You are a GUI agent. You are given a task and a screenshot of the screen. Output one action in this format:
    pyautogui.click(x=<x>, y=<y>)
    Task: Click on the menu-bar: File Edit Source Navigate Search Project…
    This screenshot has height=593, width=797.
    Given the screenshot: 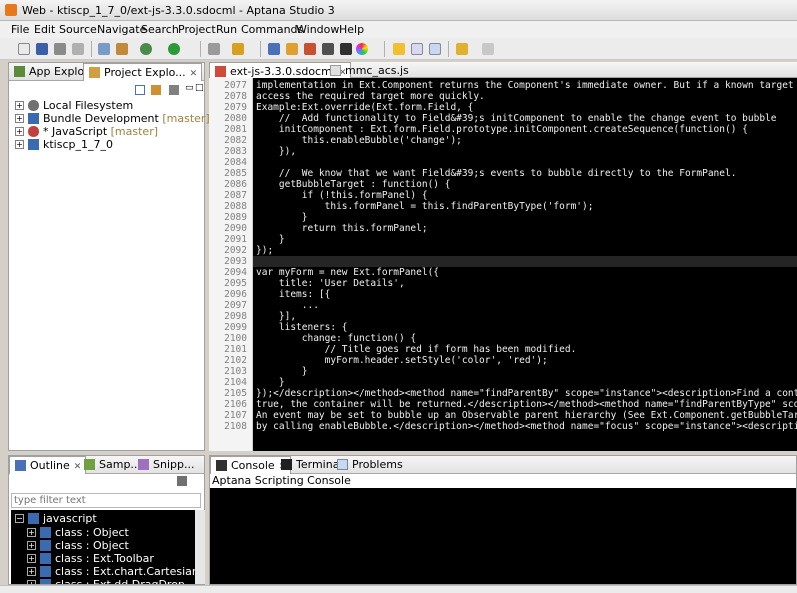 What is the action you would take?
    pyautogui.click(x=398, y=29)
    